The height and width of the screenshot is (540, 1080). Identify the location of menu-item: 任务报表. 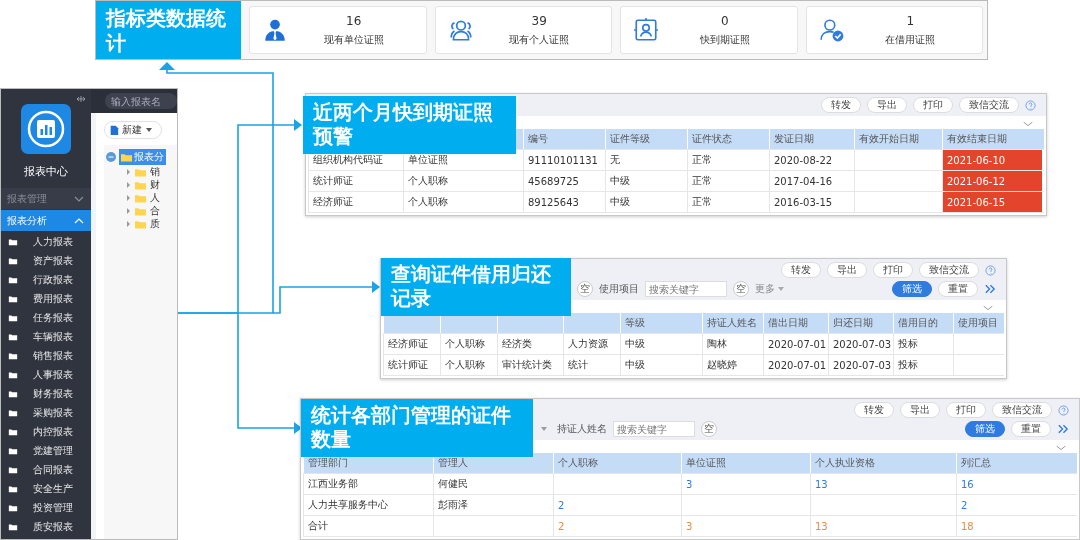
(46, 317).